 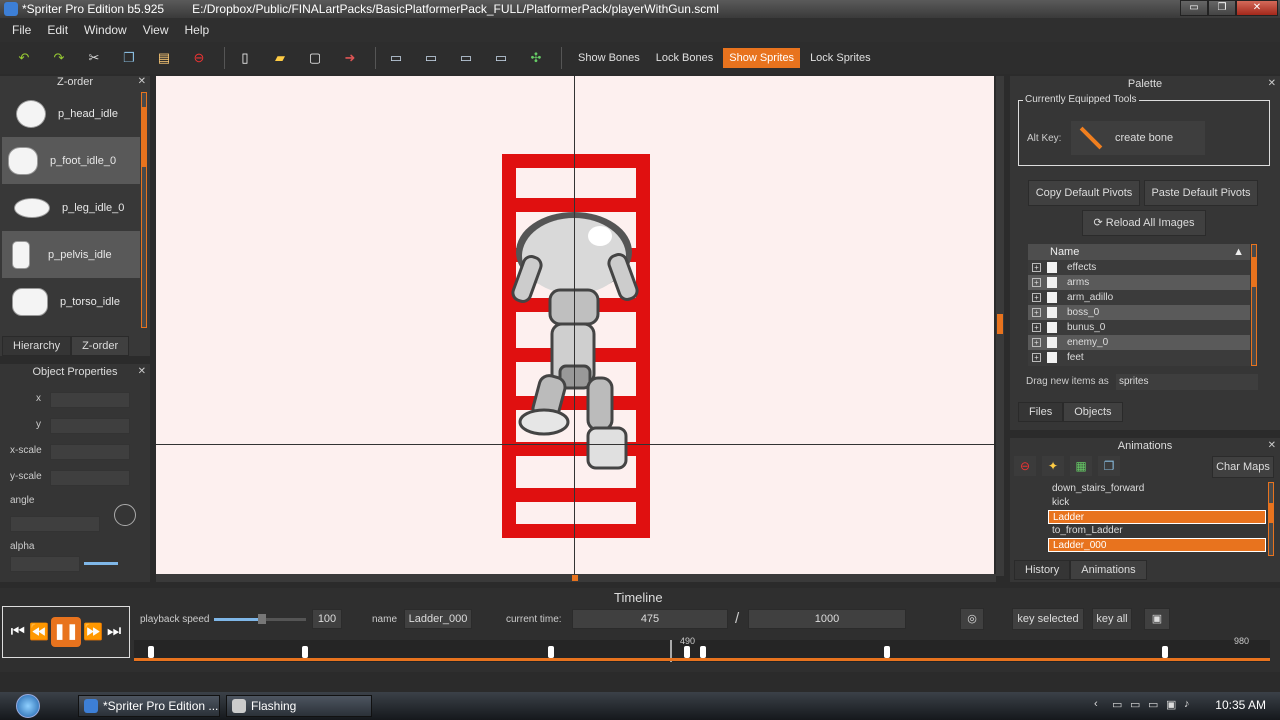 What do you see at coordinates (1243, 467) in the screenshot?
I see `char-maps-button: Char Maps` at bounding box center [1243, 467].